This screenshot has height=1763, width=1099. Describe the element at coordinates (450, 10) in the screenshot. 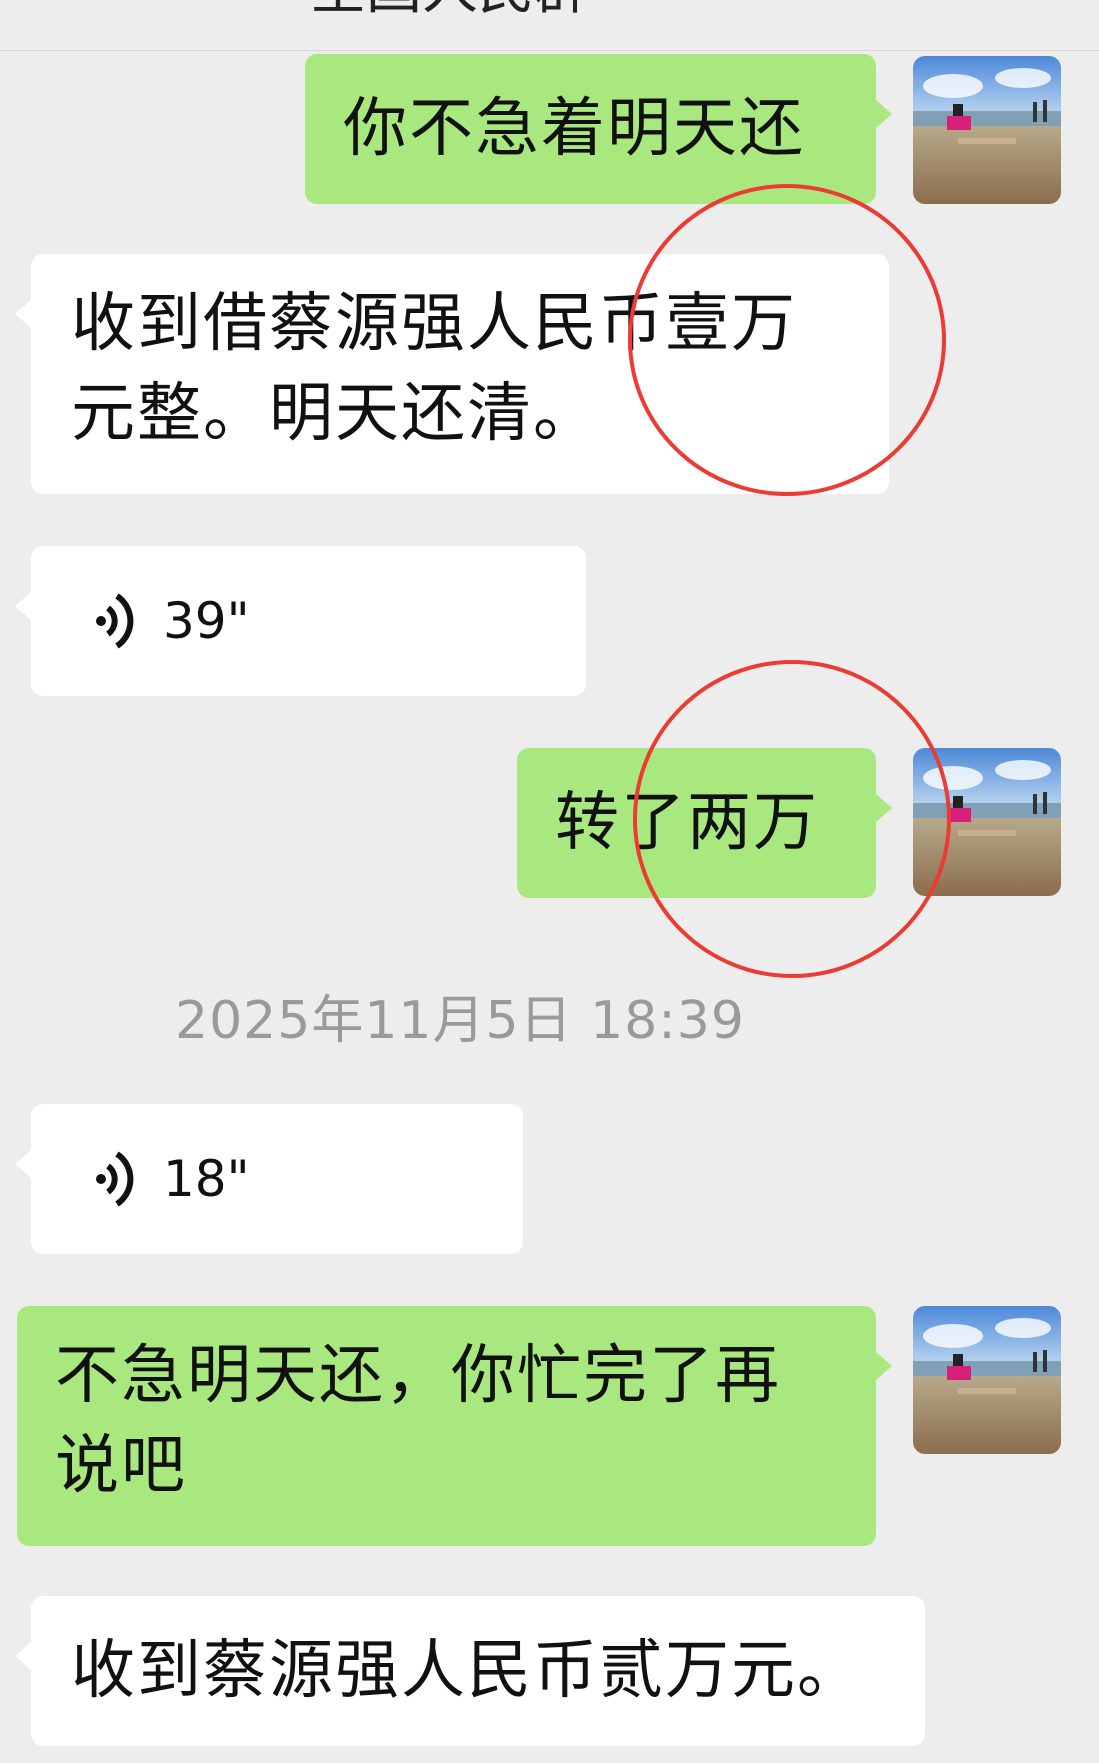

I see `chat-title-partial: 全国人民群` at that location.